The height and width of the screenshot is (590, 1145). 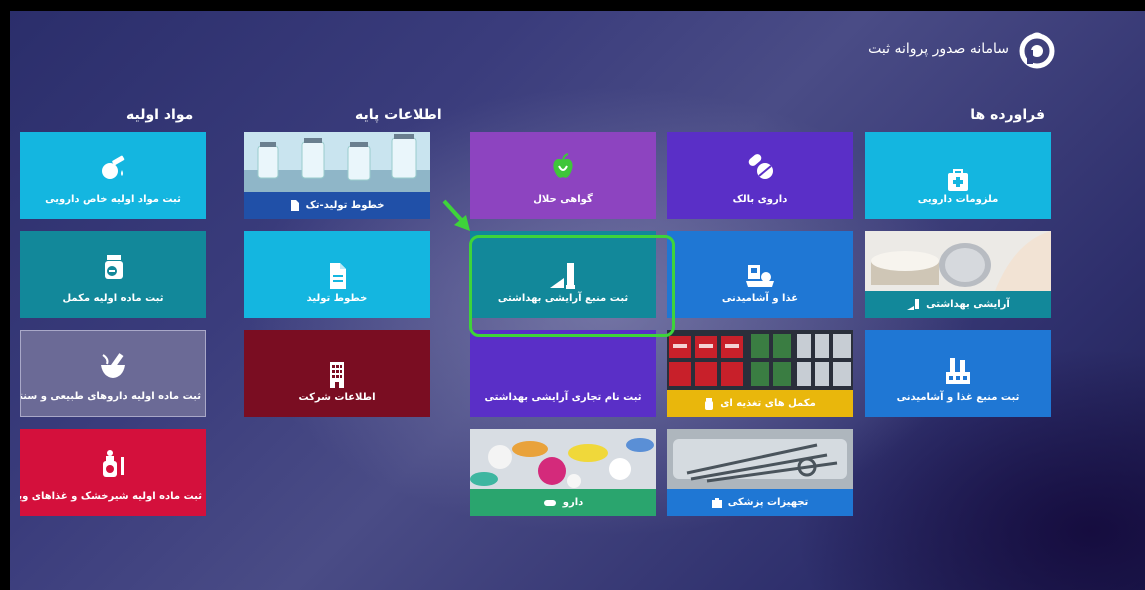 I want to click on pill-small-icon, so click(x=549, y=502).